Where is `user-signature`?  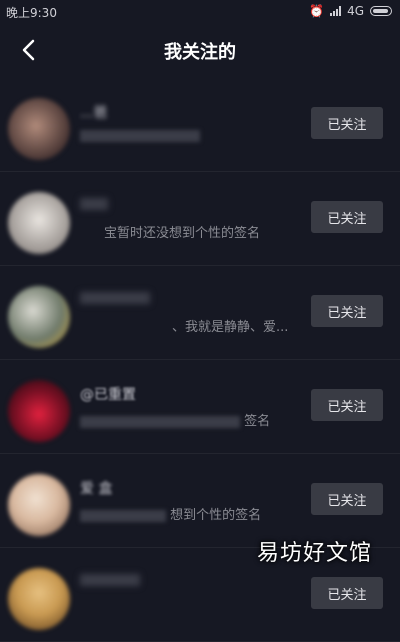 user-signature is located at coordinates (140, 135).